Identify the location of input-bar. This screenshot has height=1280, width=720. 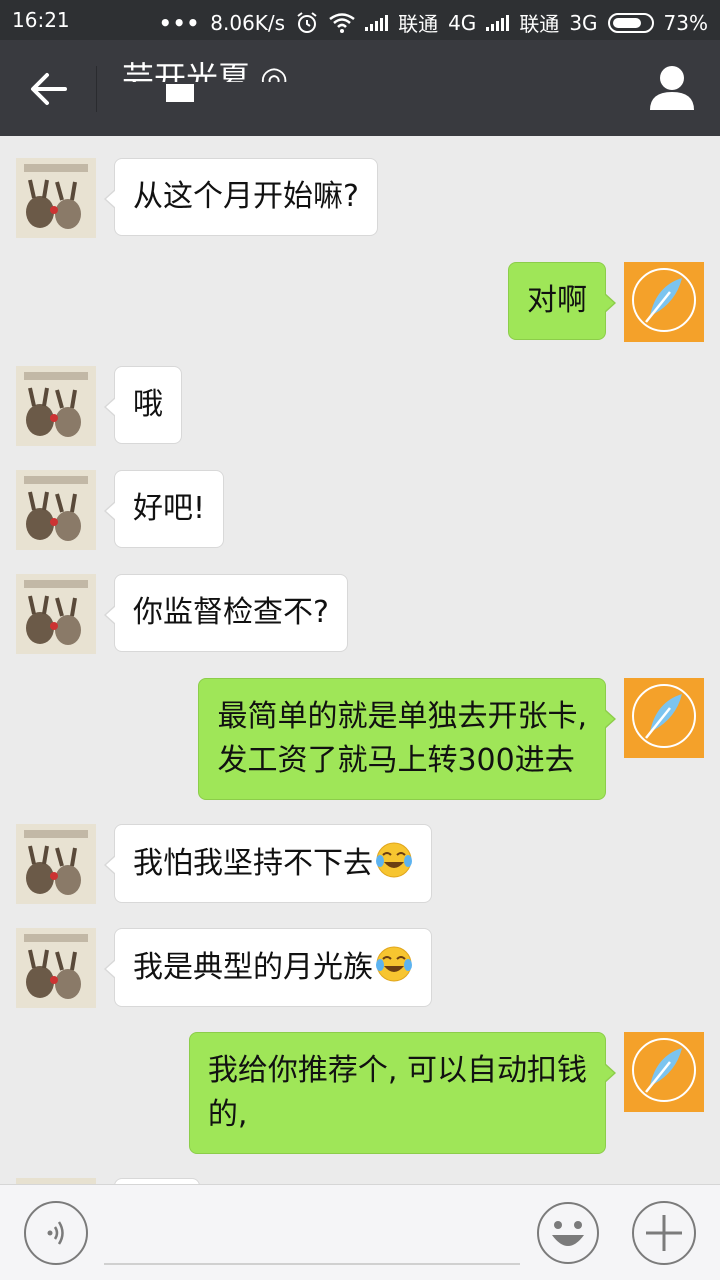
(360, 1232).